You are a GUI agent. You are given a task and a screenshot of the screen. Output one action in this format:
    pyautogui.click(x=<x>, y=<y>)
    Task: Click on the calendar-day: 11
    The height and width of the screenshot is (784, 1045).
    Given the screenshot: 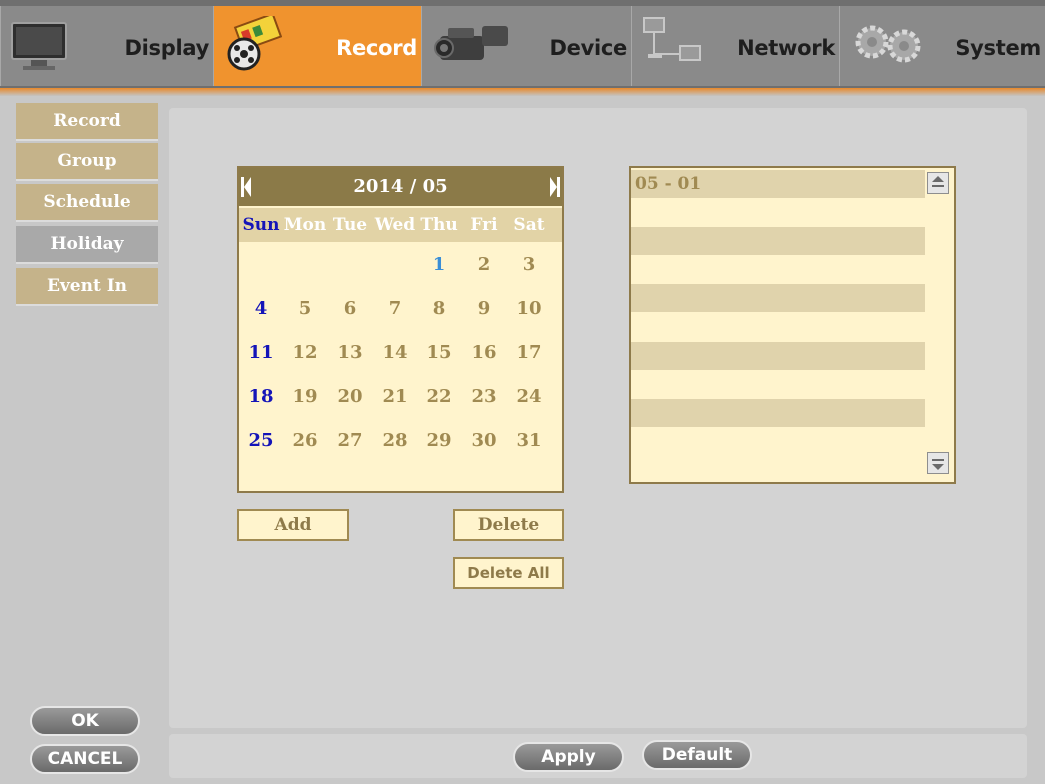 What is the action you would take?
    pyautogui.click(x=261, y=353)
    